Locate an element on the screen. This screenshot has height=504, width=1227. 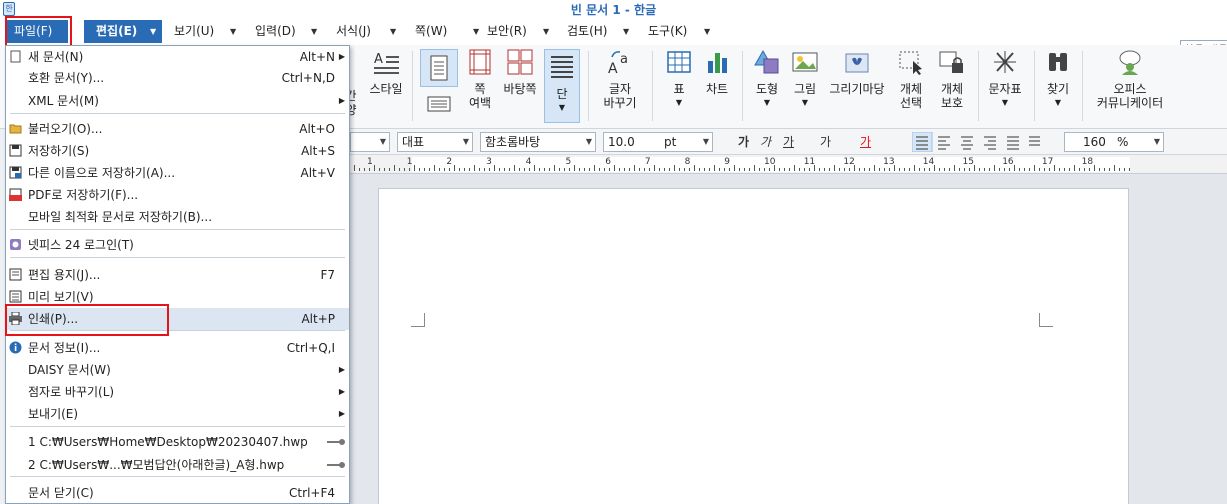
menu-separator is located at coordinates (177, 476).